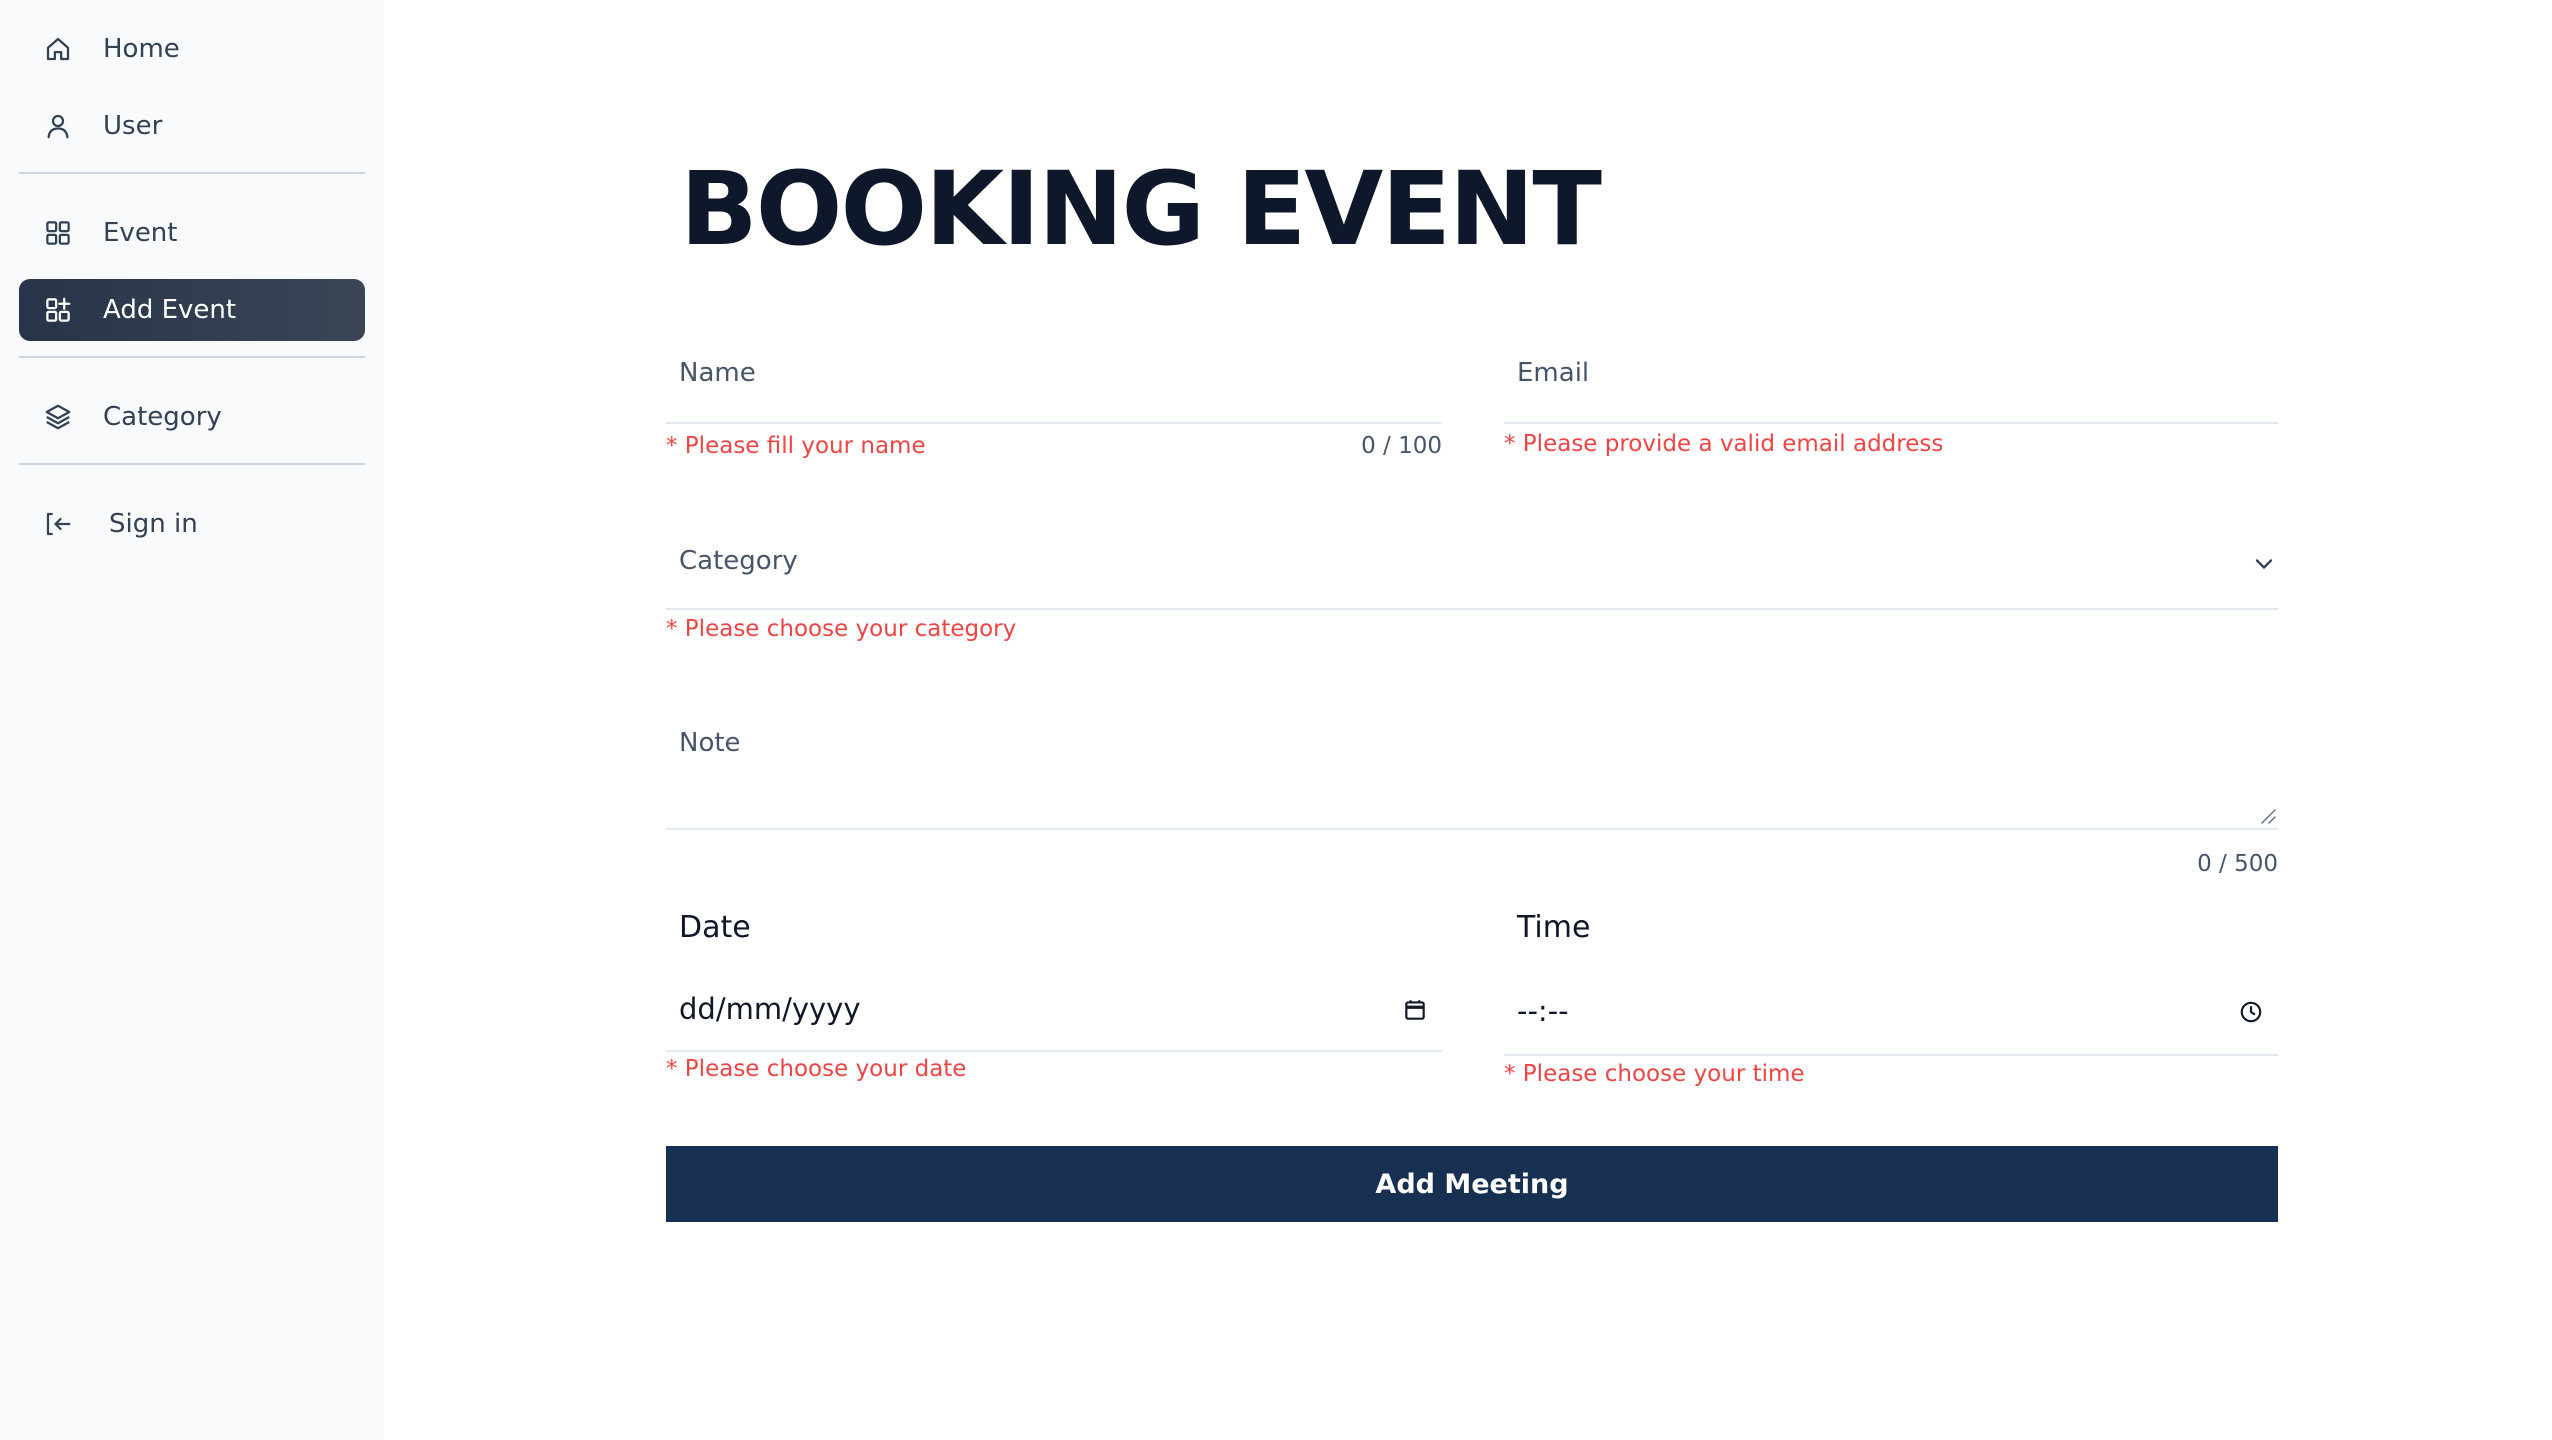 This screenshot has height=1440, width=2552. What do you see at coordinates (841, 629) in the screenshot?
I see `category-error: * Please choose your category` at bounding box center [841, 629].